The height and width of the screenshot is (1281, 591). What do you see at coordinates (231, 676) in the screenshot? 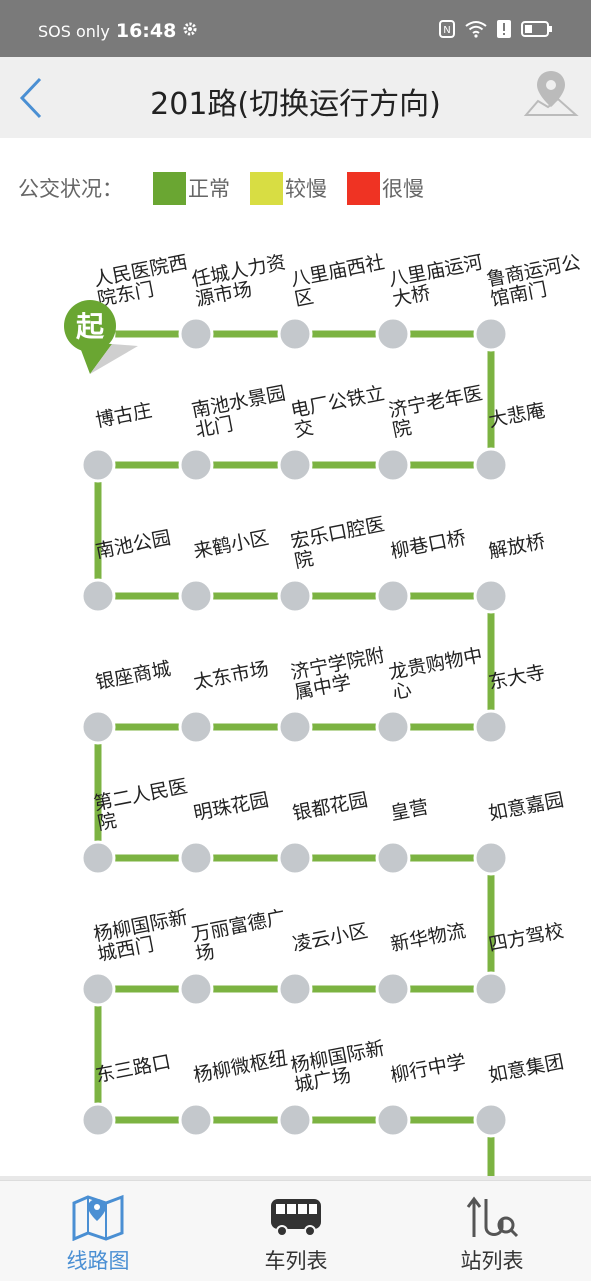
I see `stop-label: 太东市场` at bounding box center [231, 676].